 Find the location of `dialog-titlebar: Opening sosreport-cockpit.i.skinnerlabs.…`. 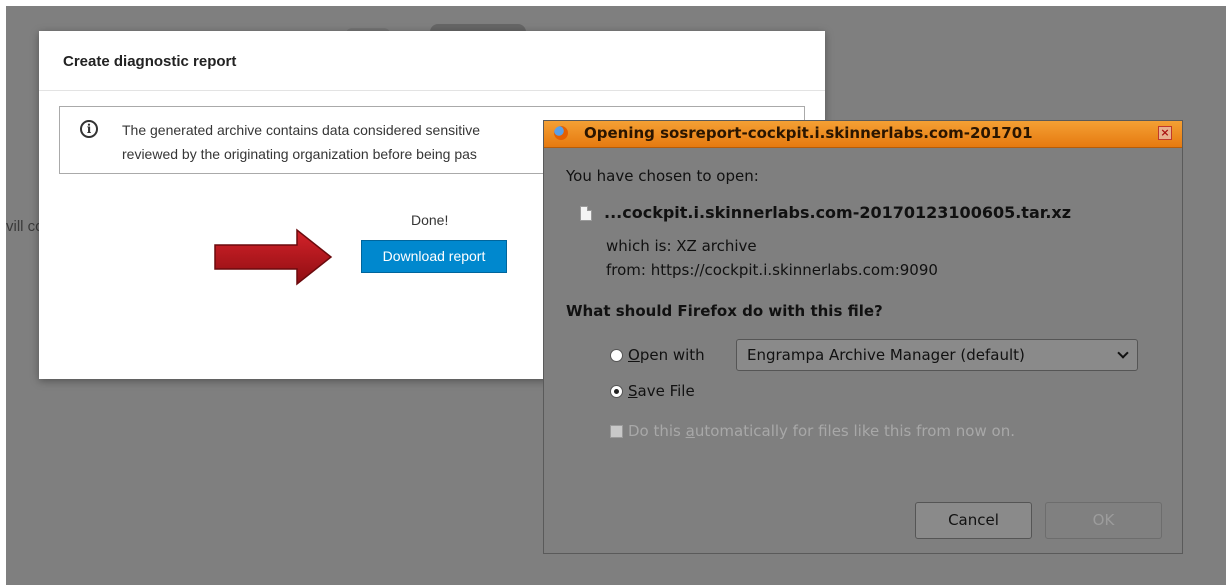

dialog-titlebar: Opening sosreport-cockpit.i.skinnerlabs.… is located at coordinates (863, 134).